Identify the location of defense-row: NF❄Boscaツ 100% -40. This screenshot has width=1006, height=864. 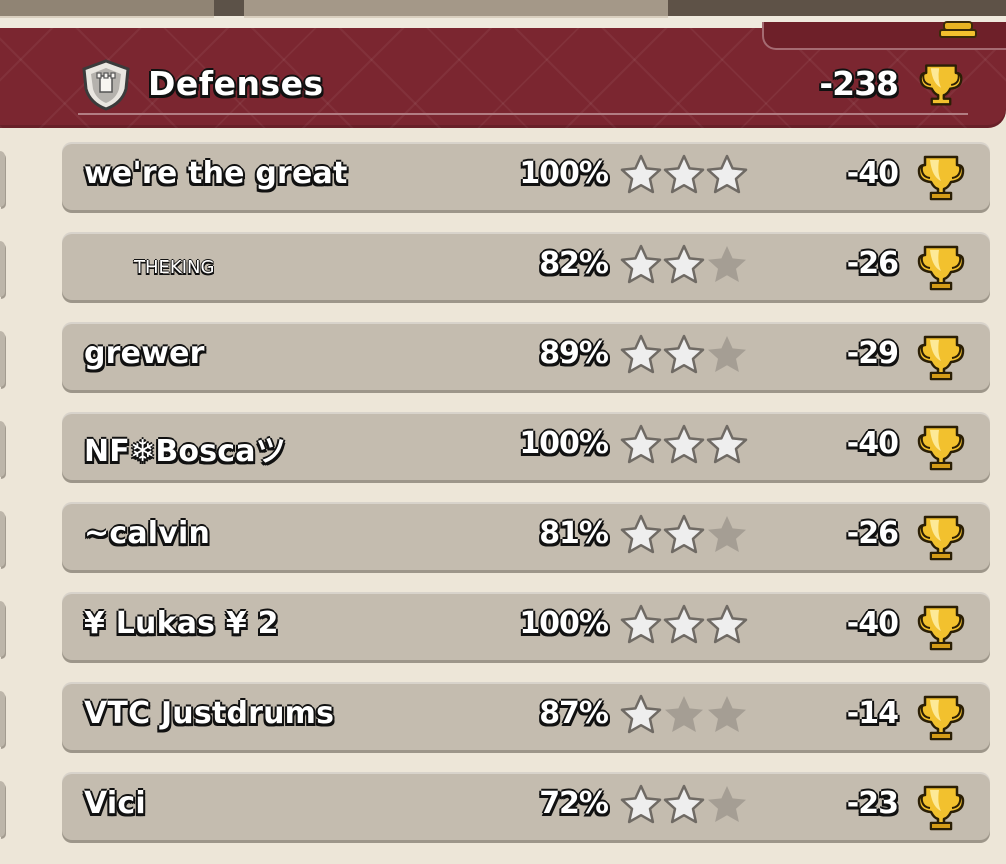
(526, 446).